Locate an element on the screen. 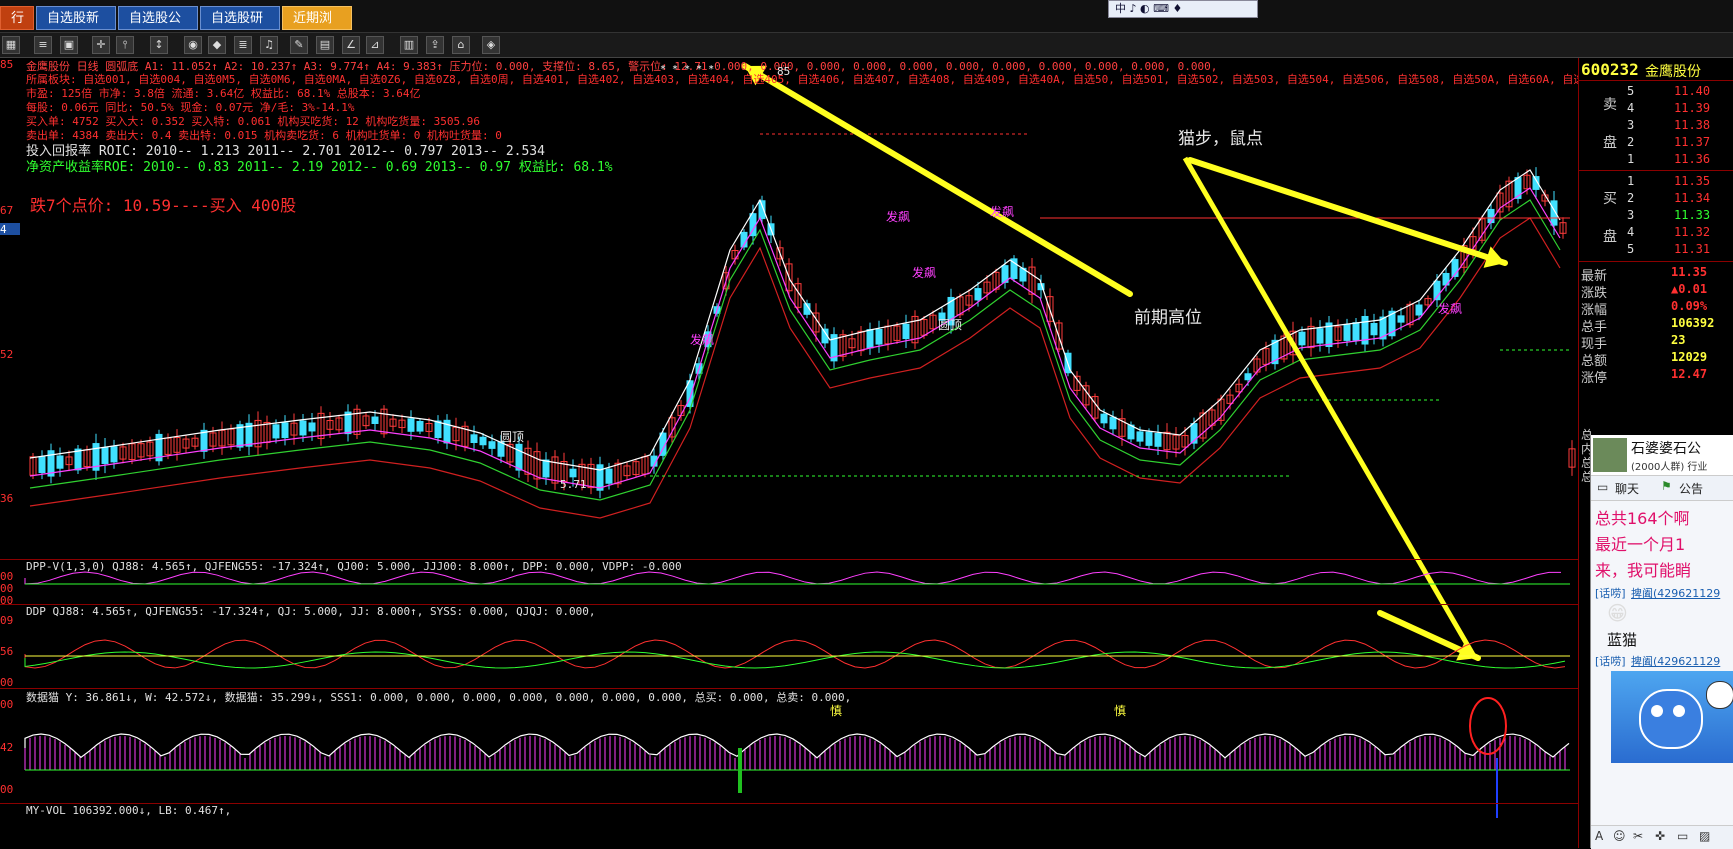 This screenshot has height=849, width=1733. buy-price: 11.33 is located at coordinates (1692, 215).